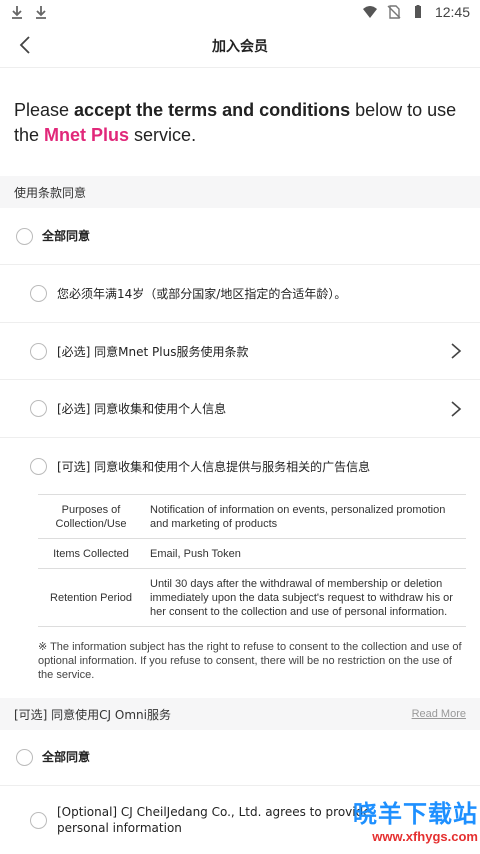 This screenshot has width=480, height=854. What do you see at coordinates (50, 193) in the screenshot?
I see `terms-section-title: 使用条款同意` at bounding box center [50, 193].